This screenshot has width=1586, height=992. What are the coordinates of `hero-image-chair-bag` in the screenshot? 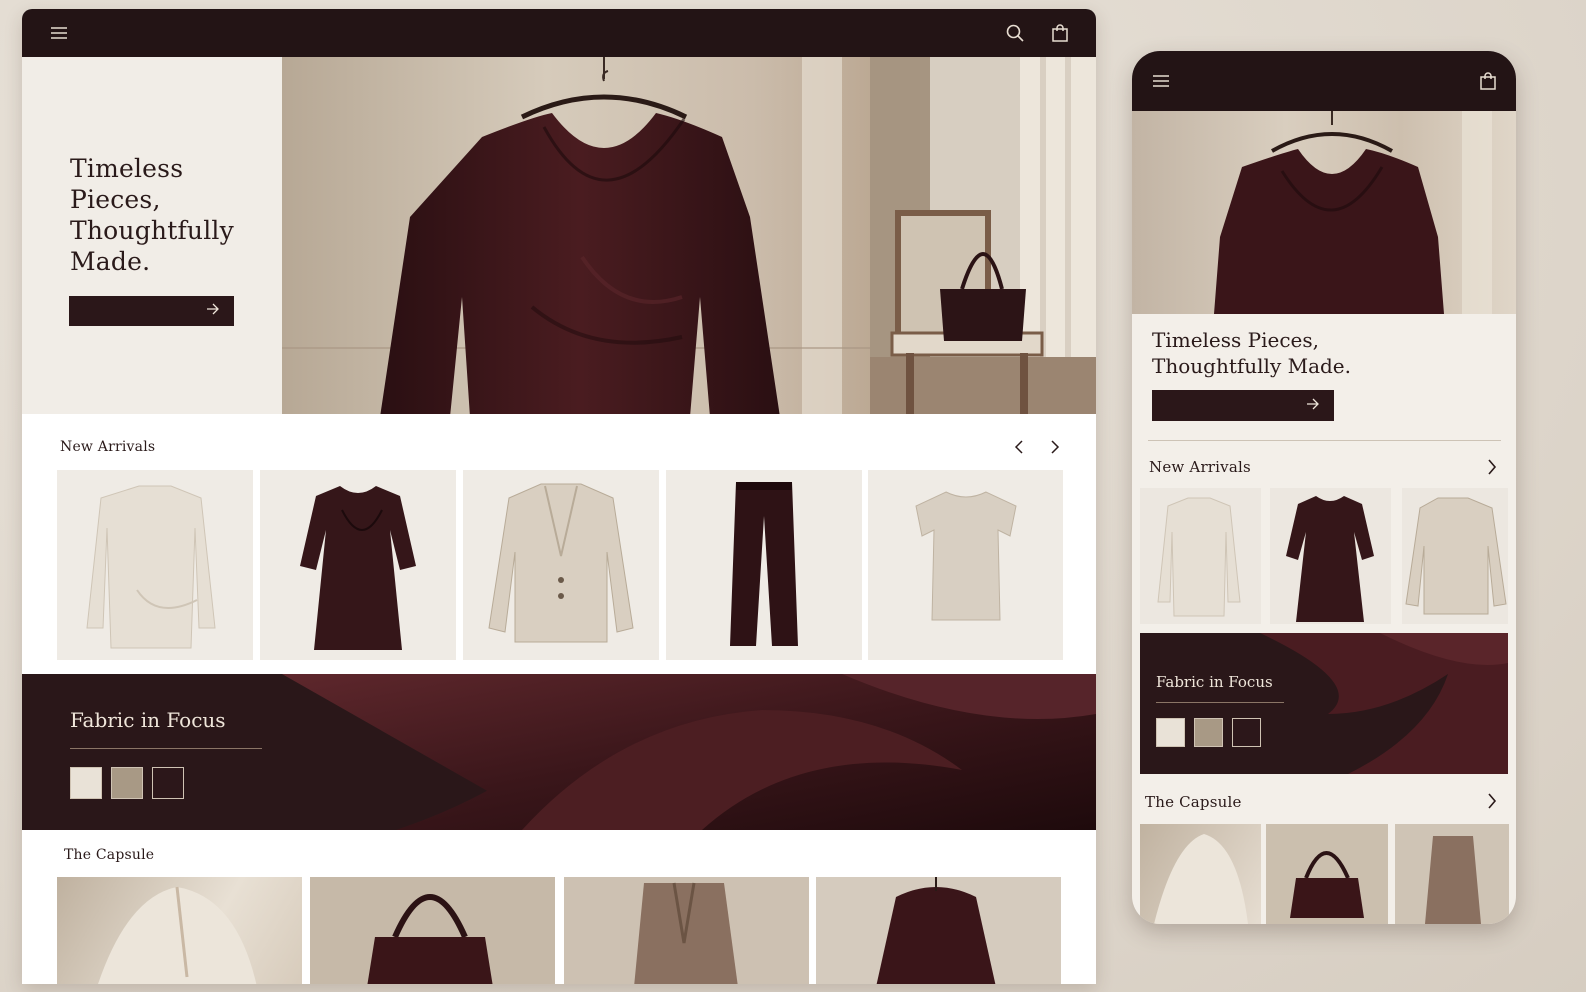 It's located at (983, 235).